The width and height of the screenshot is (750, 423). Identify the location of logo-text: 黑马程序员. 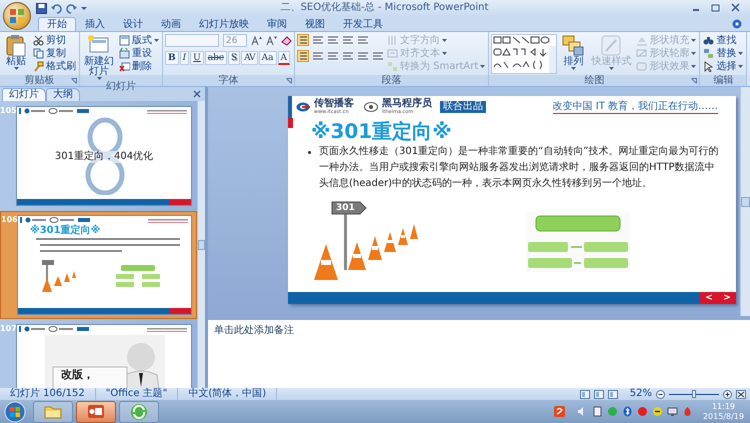
(407, 104).